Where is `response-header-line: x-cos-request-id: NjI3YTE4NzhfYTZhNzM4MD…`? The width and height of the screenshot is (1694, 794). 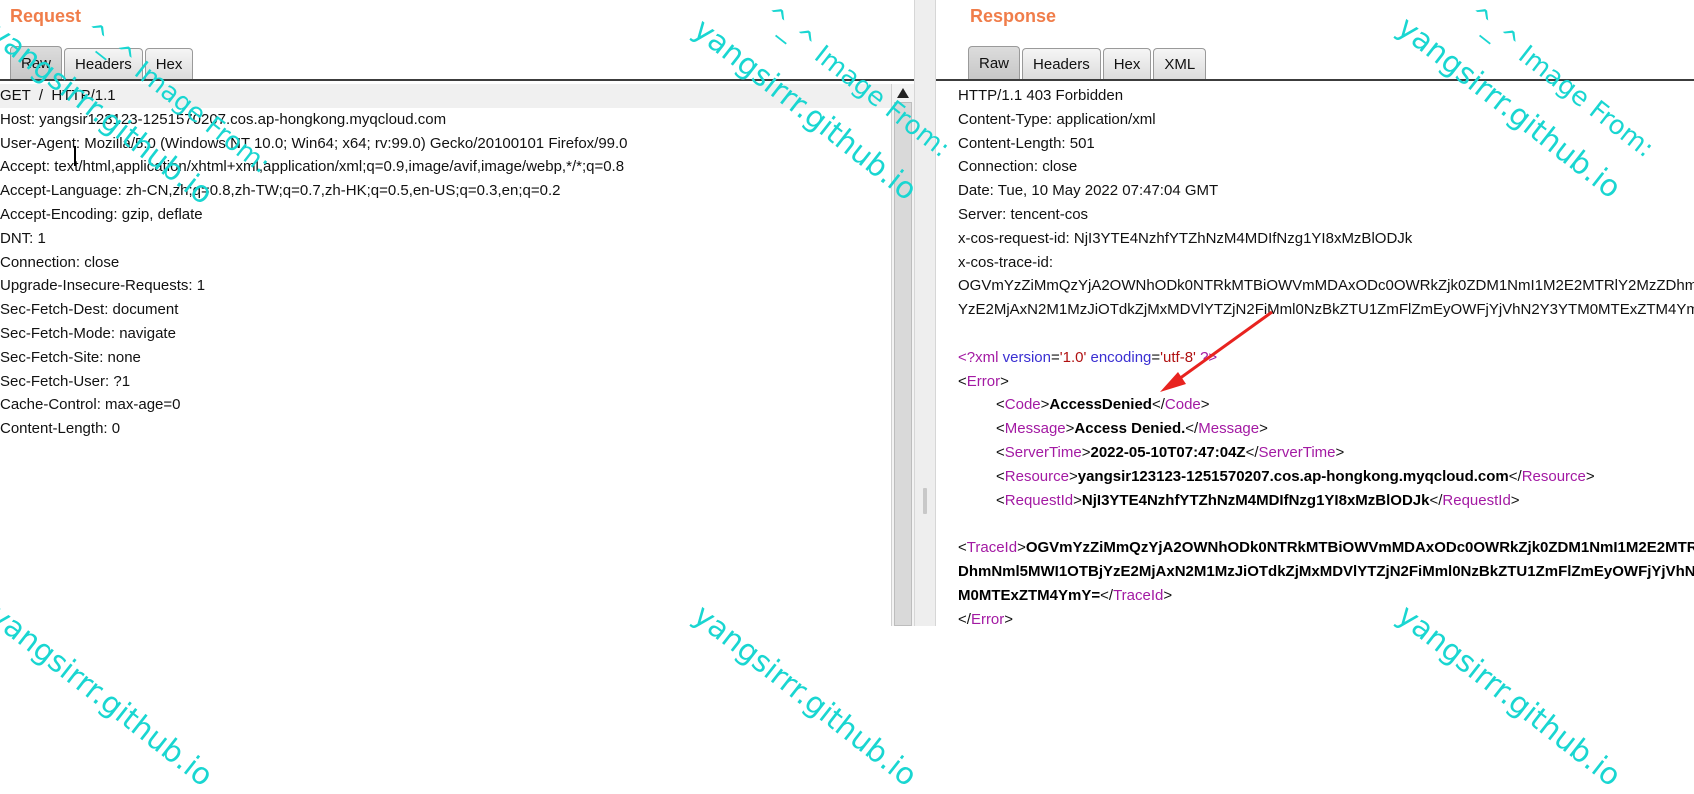
response-header-line: x-cos-request-id: NjI3YTE4NzhfYTZhNzM4MD… is located at coordinates (1185, 238).